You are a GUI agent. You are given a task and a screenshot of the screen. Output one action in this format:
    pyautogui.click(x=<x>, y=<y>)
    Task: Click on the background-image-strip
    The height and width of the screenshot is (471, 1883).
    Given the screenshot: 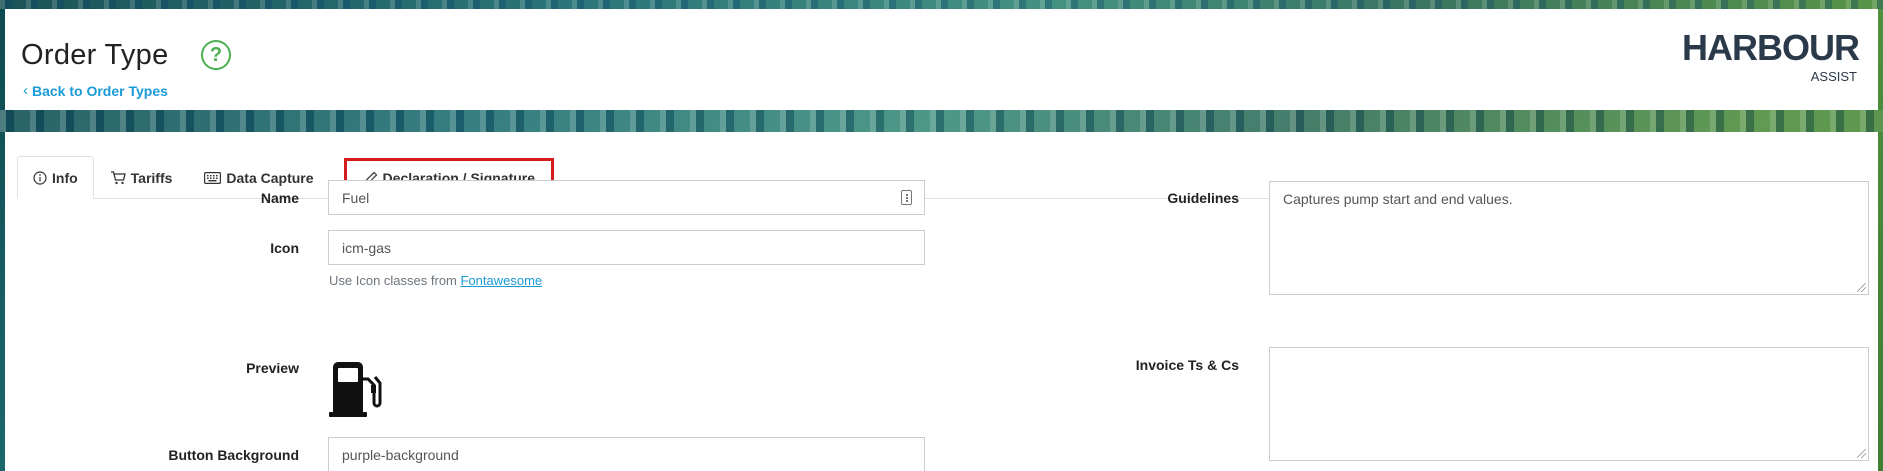 What is the action you would take?
    pyautogui.click(x=941, y=121)
    